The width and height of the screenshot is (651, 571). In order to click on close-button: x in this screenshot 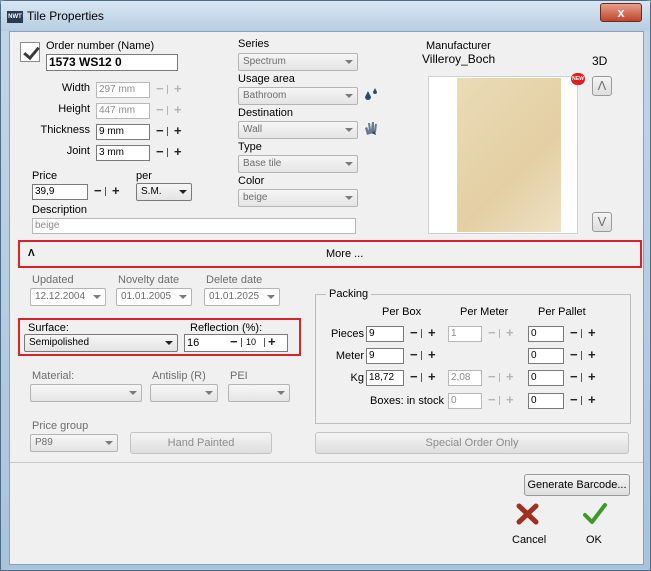, I will do `click(621, 12)`.